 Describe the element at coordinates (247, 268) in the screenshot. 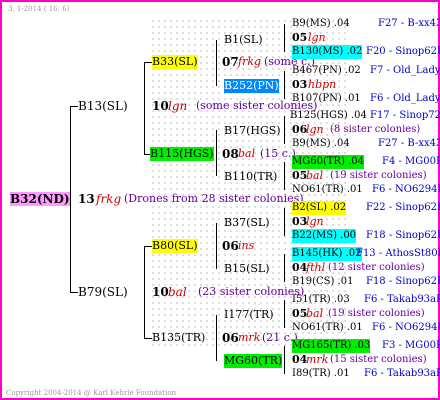

I see `gen3-queen: B15(SL)` at that location.